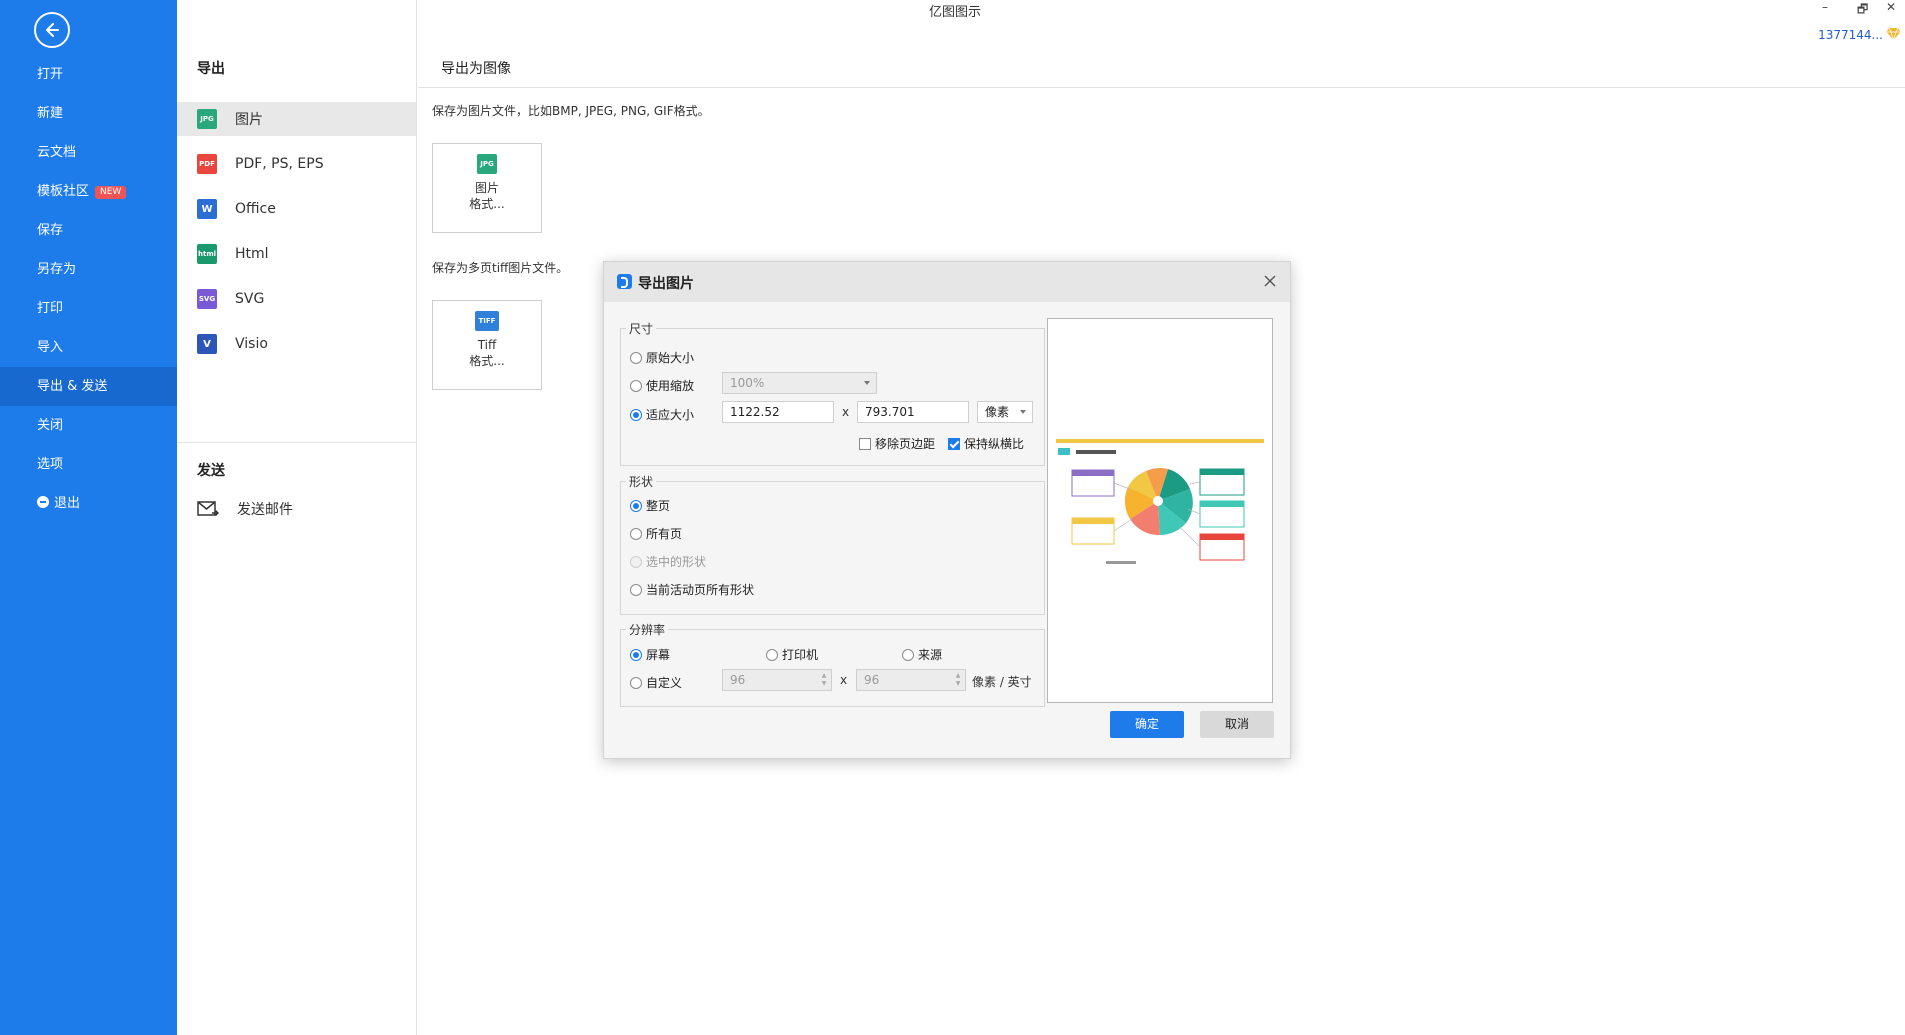 The height and width of the screenshot is (1035, 1905). I want to click on arrow-left-icon, so click(52, 30).